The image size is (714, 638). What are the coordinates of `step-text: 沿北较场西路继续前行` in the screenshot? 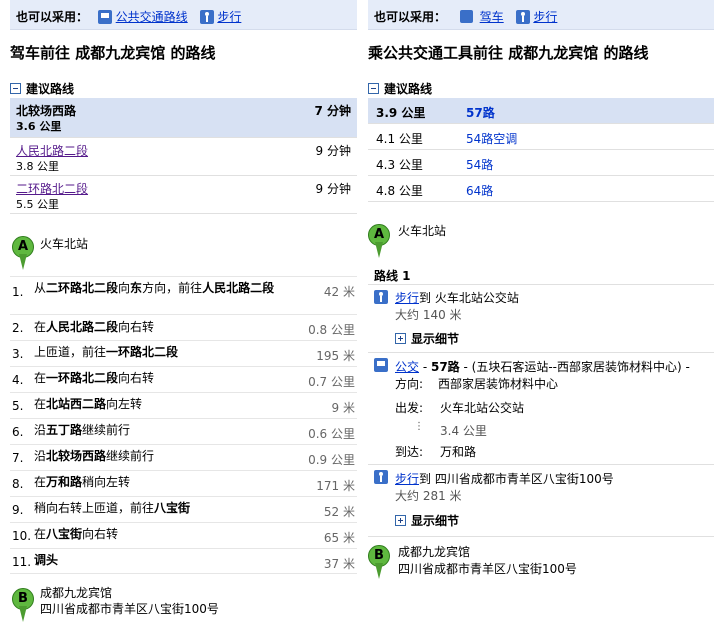 It's located at (94, 456).